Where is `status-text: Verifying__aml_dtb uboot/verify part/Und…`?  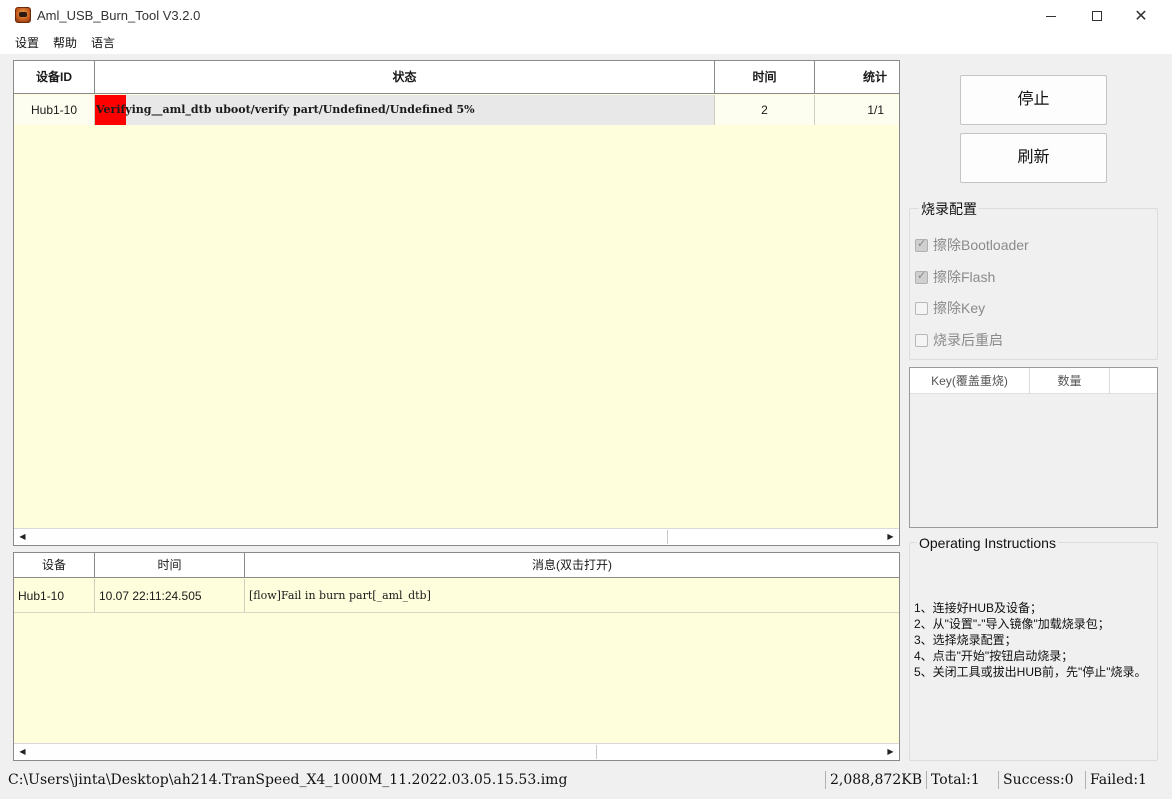 status-text: Verifying__aml_dtb uboot/verify part/Und… is located at coordinates (285, 109).